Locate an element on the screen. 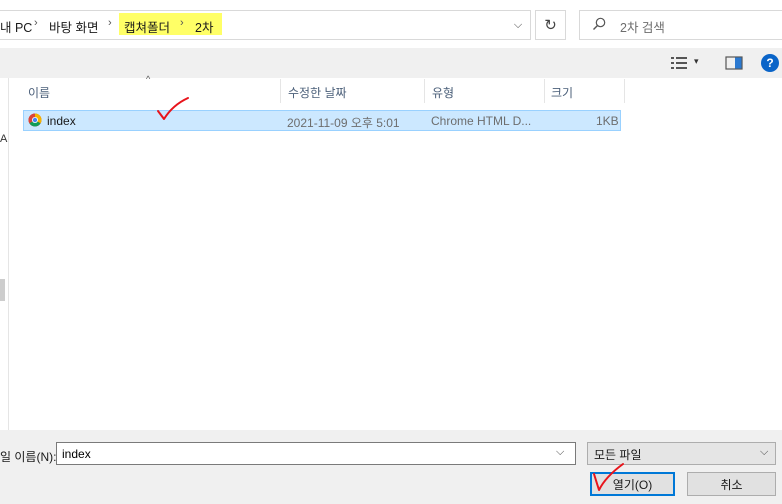  refresh-icon: ↻ is located at coordinates (550, 25).